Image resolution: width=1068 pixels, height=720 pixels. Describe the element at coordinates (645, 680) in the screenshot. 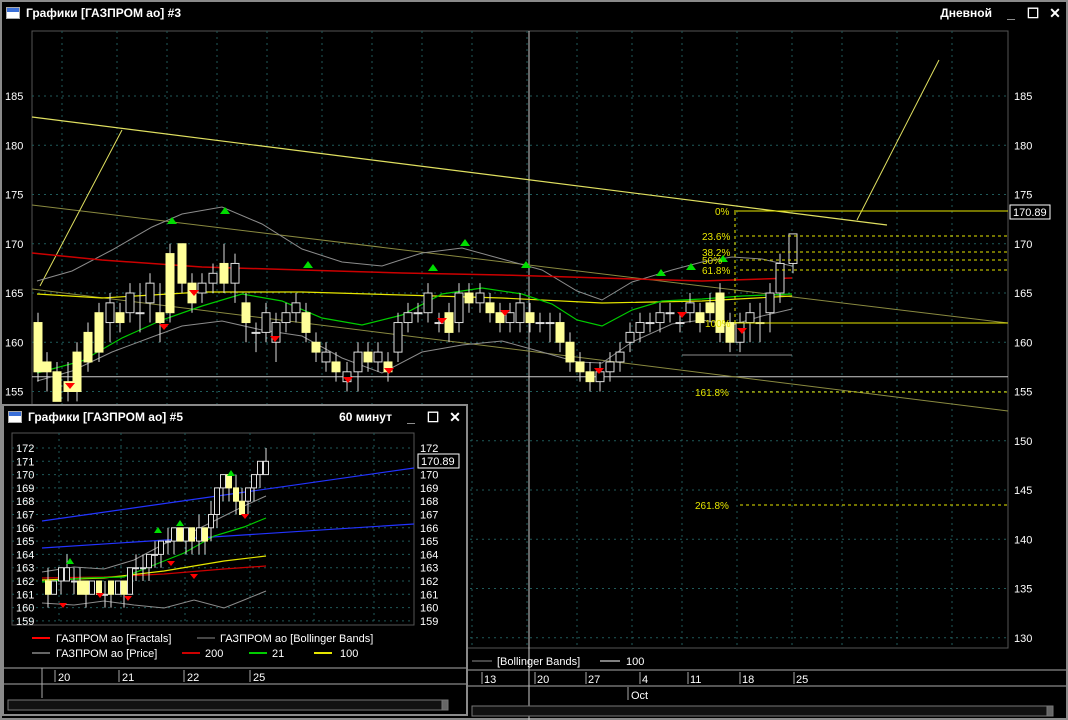

I see `date-label: 4` at that location.